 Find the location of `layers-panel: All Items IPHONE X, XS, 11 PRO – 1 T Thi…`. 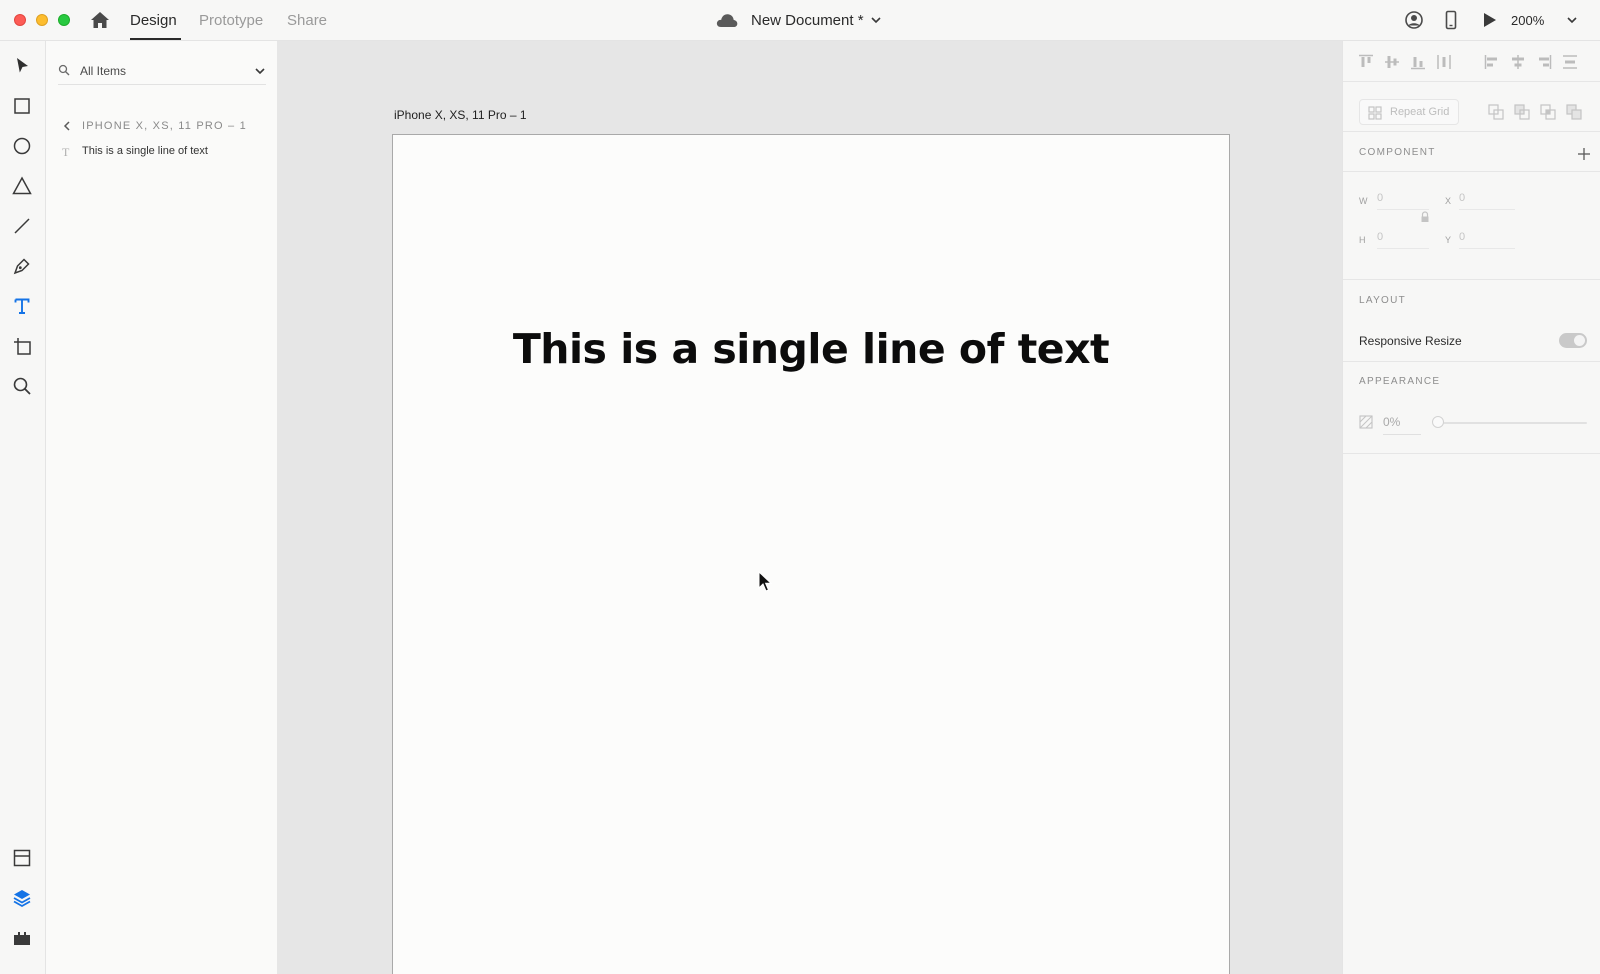

layers-panel: All Items IPHONE X, XS, 11 PRO – 1 T Thi… is located at coordinates (162, 507).